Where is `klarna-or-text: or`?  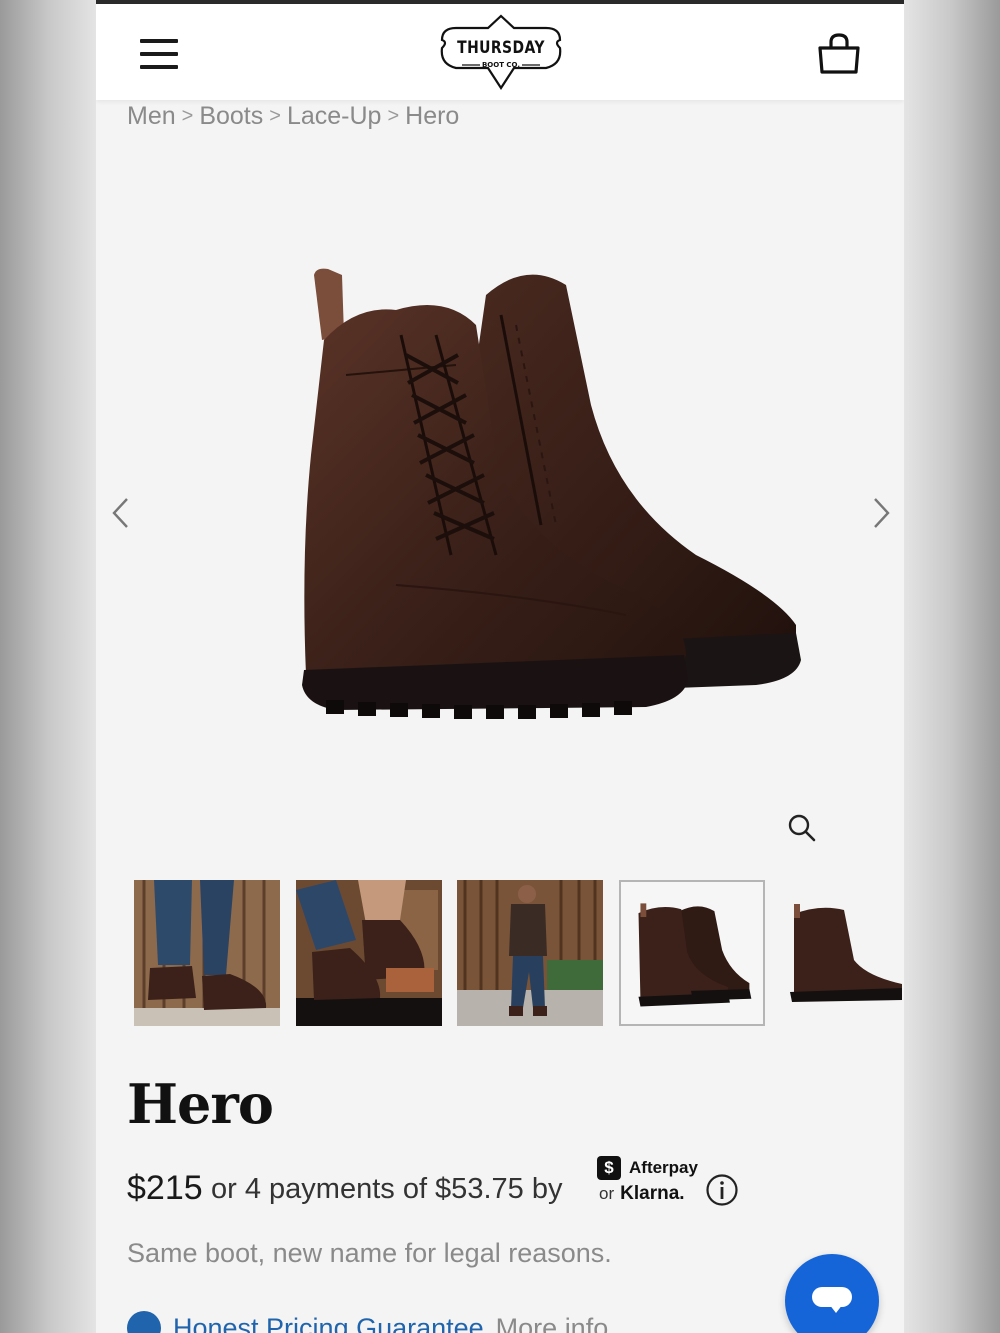 klarna-or-text: or is located at coordinates (607, 1193).